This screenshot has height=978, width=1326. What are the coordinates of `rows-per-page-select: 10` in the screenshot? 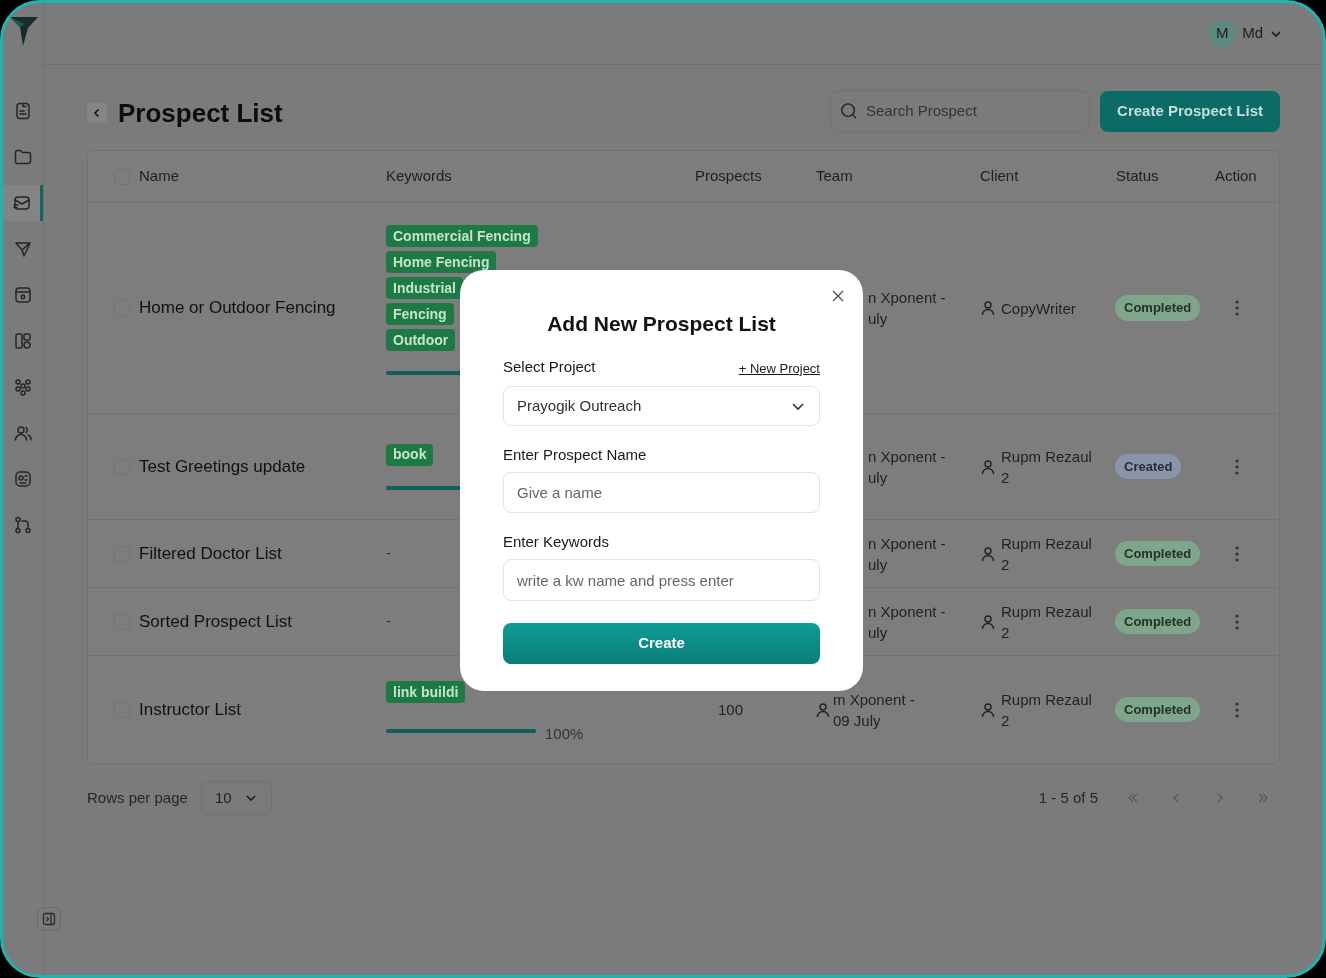 It's located at (236, 798).